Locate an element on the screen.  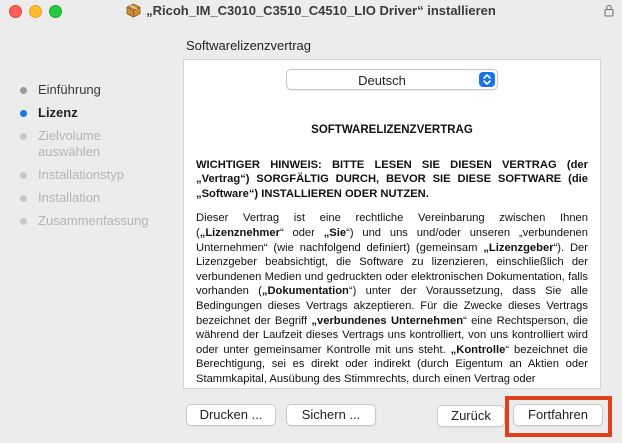
step-label: Installationstyp is located at coordinates (81, 174).